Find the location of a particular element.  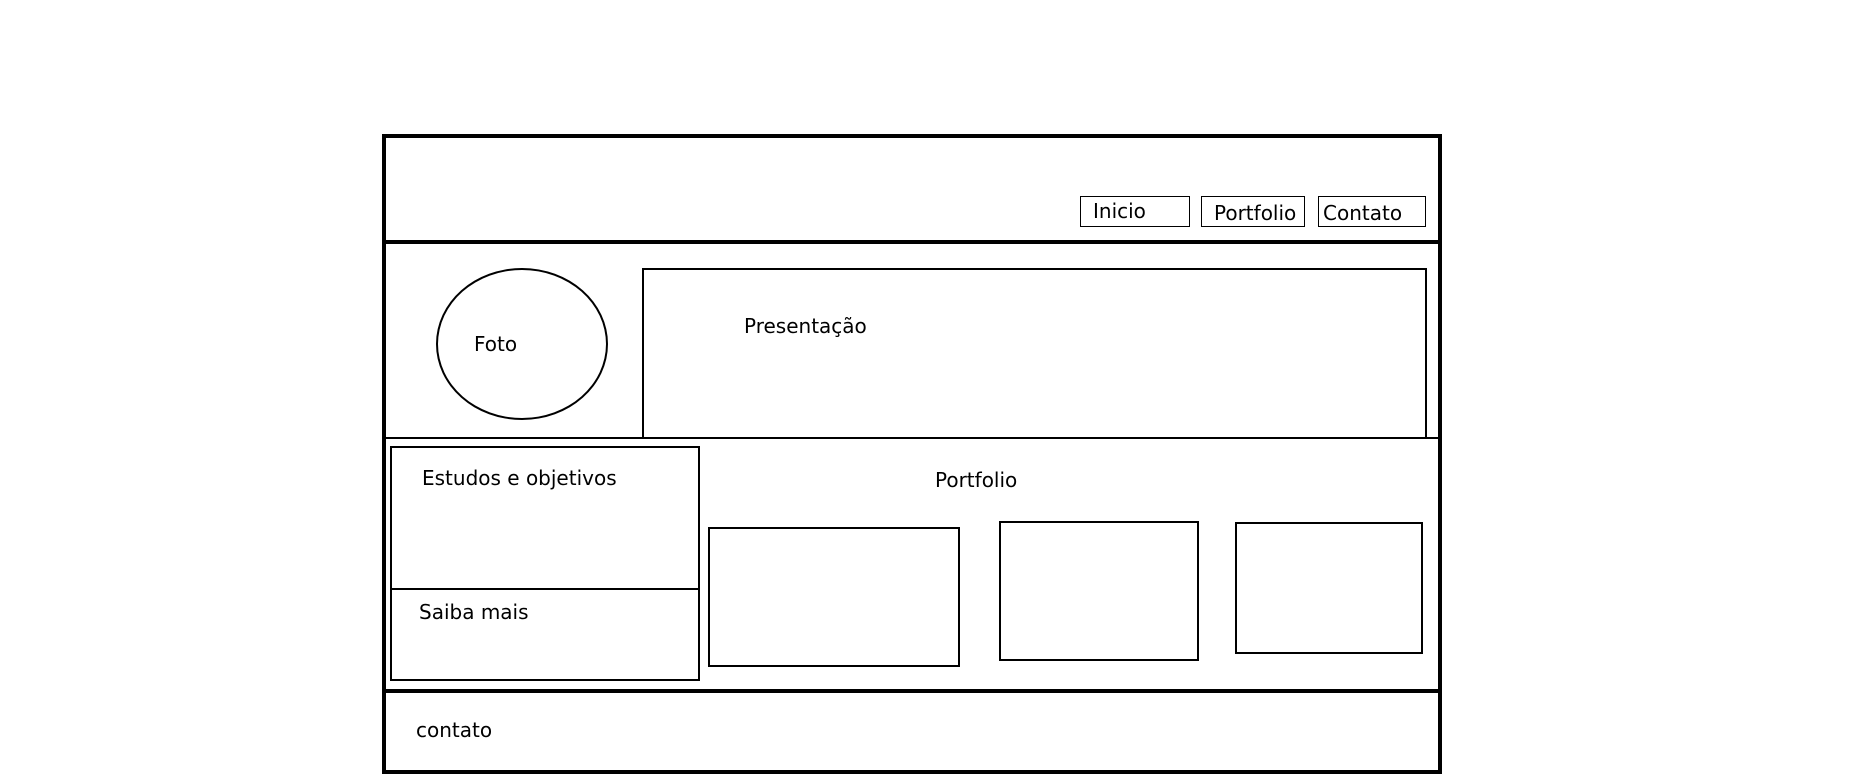

nav-inicio-button: Inicio is located at coordinates (1135, 211).